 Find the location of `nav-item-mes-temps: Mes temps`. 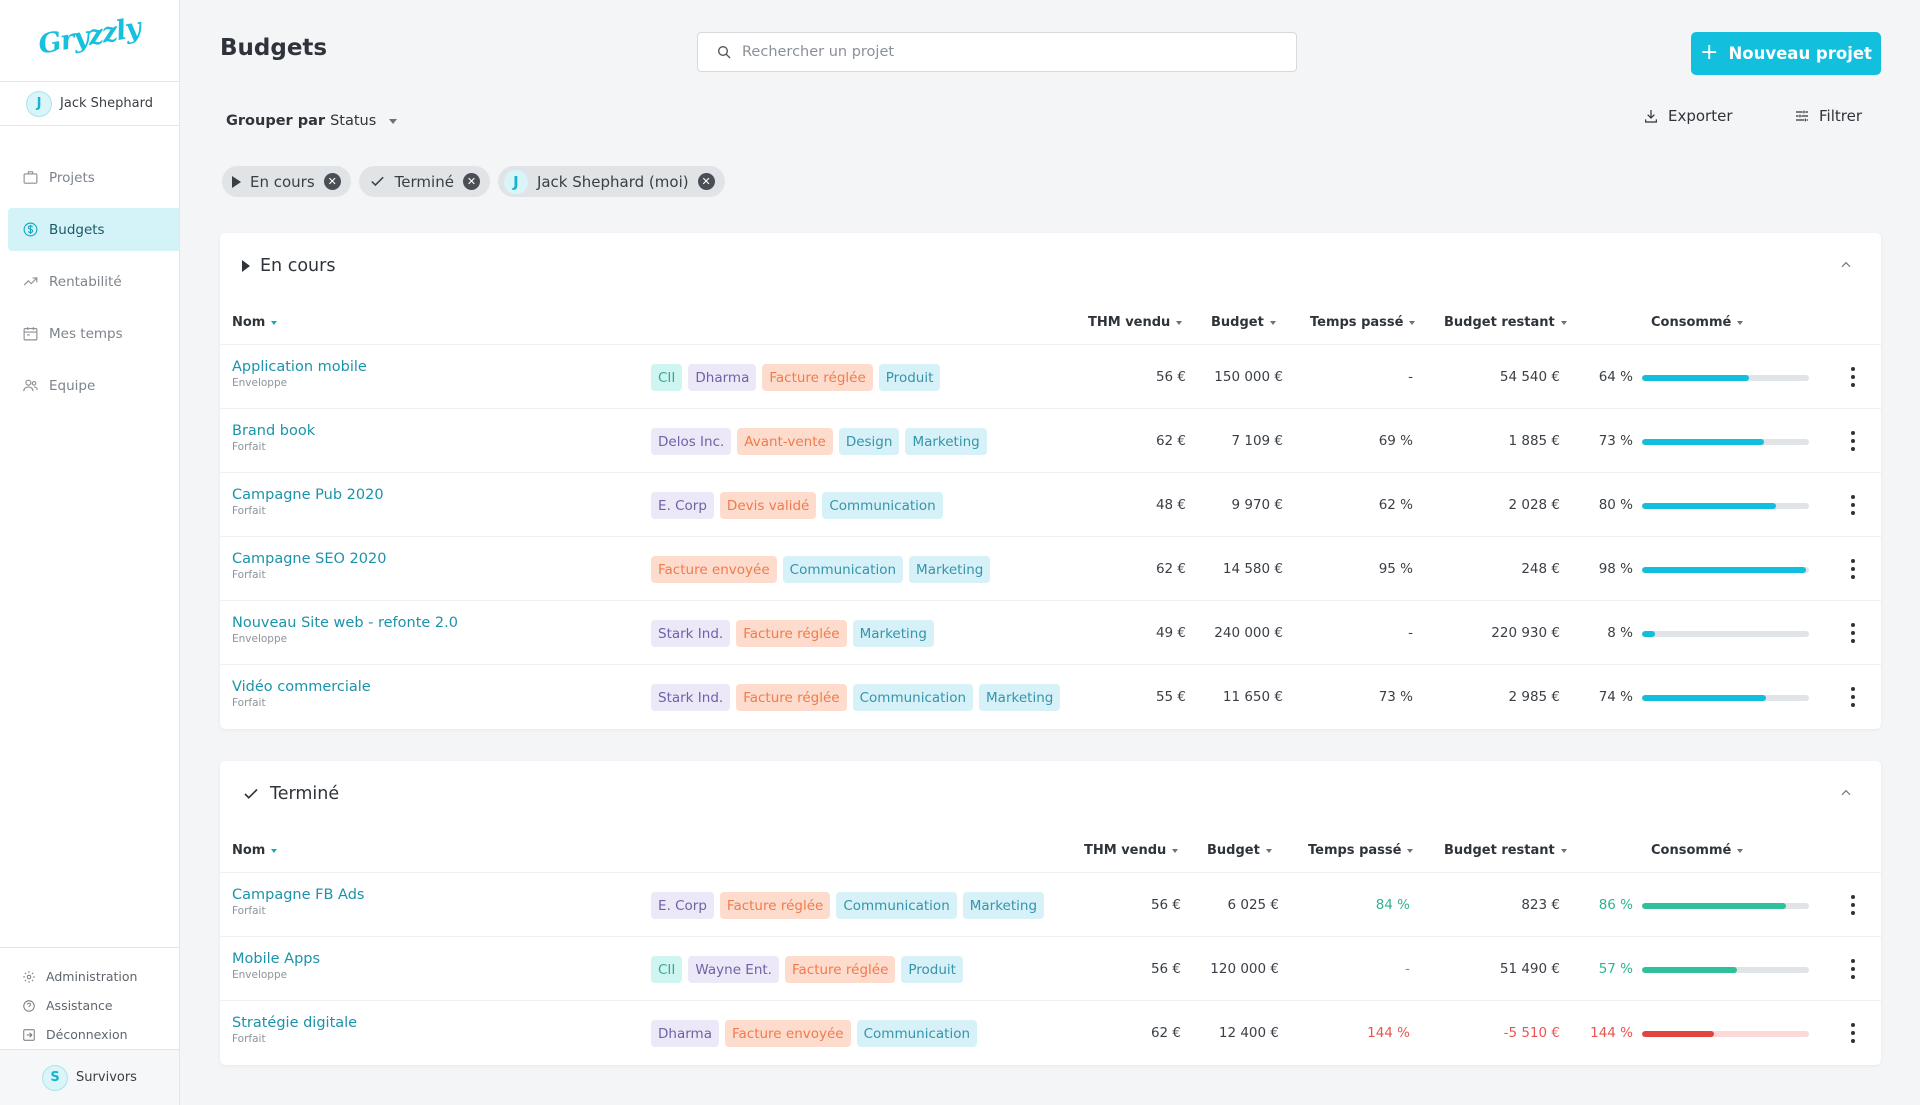

nav-item-mes-temps: Mes temps is located at coordinates (93, 333).